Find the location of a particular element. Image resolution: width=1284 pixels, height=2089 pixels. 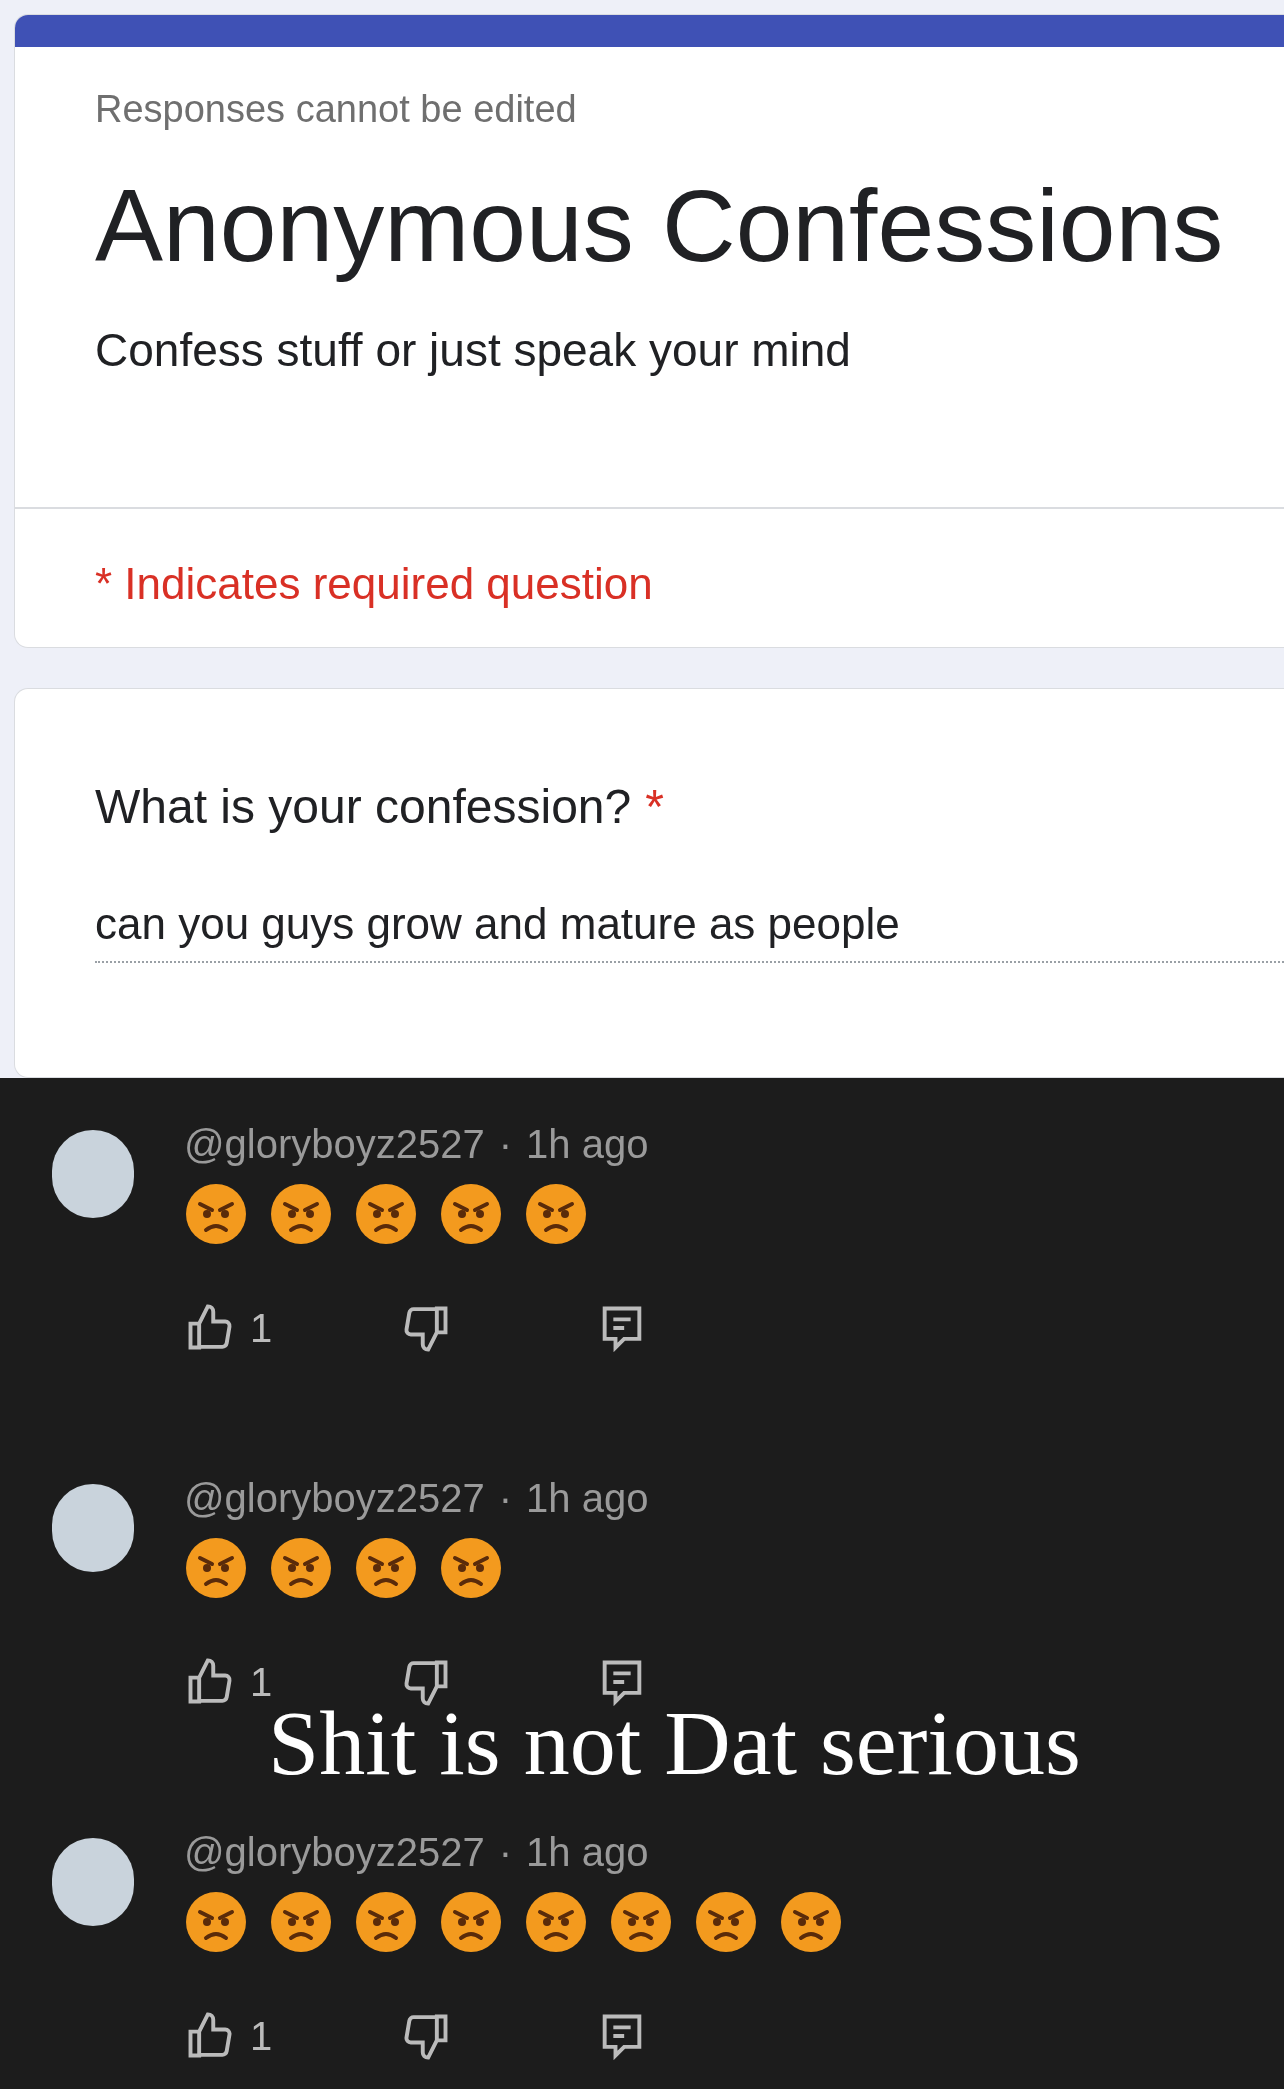

answer-field: can you guys grow and mature as people is located at coordinates (689, 927).